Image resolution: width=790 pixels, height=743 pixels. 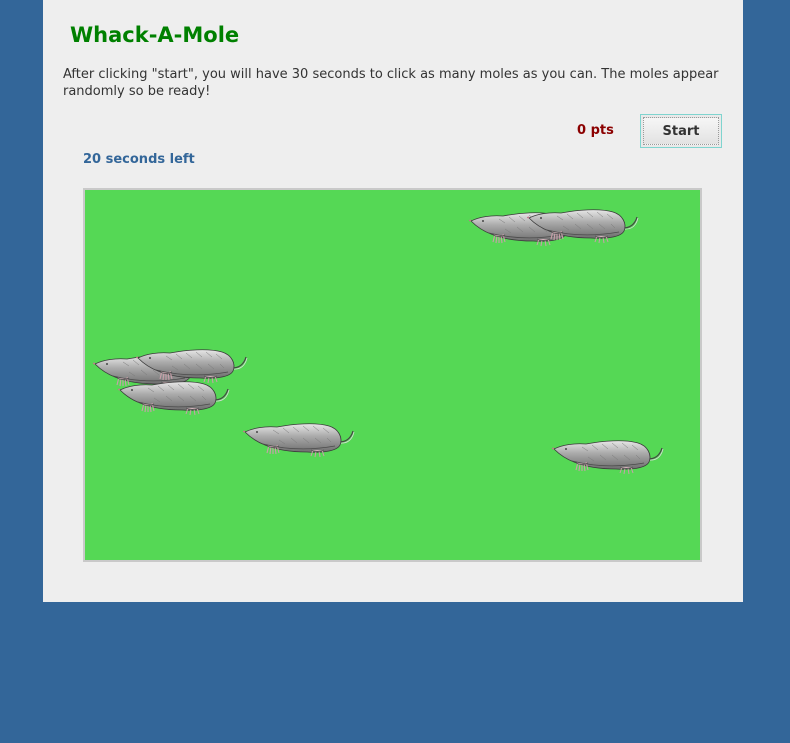 I want to click on start-button-label: Start, so click(x=681, y=131).